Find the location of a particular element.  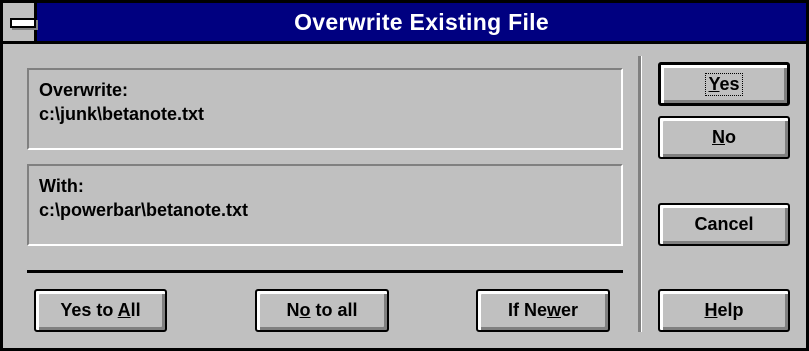

yes-to-all-button: Yes to All is located at coordinates (100, 310).